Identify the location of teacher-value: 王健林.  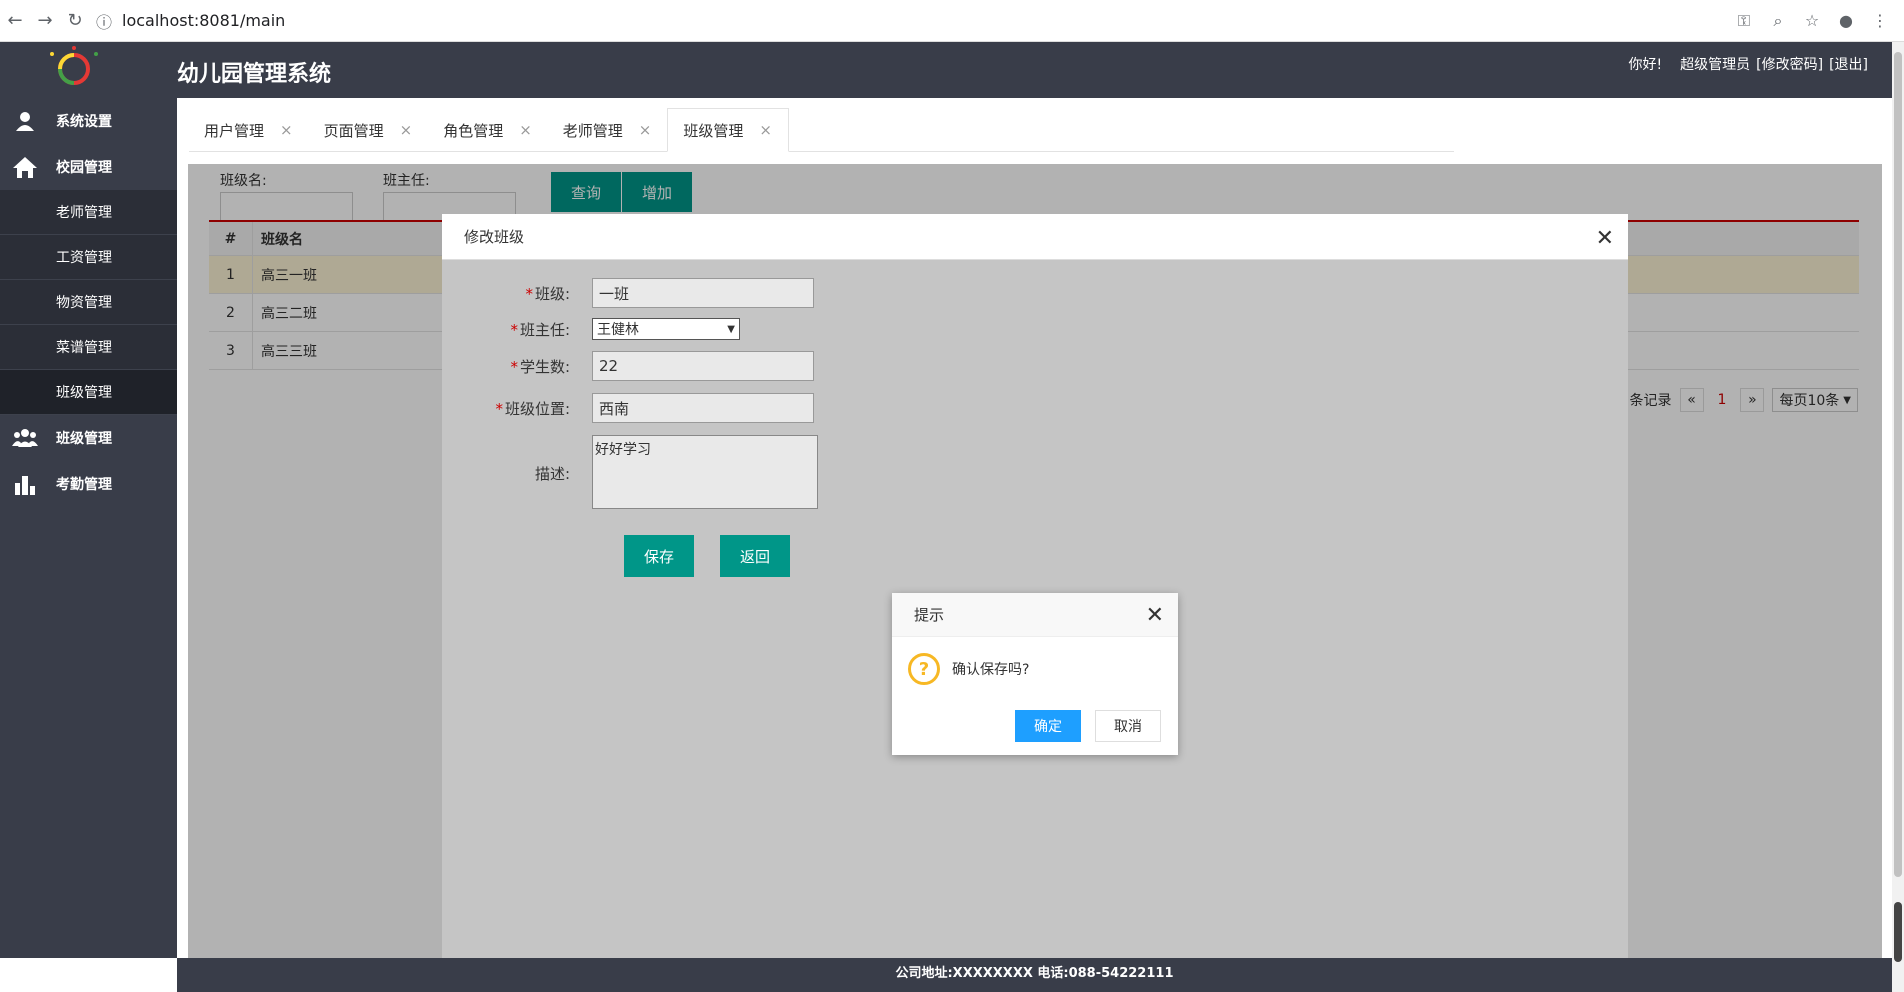
(618, 330).